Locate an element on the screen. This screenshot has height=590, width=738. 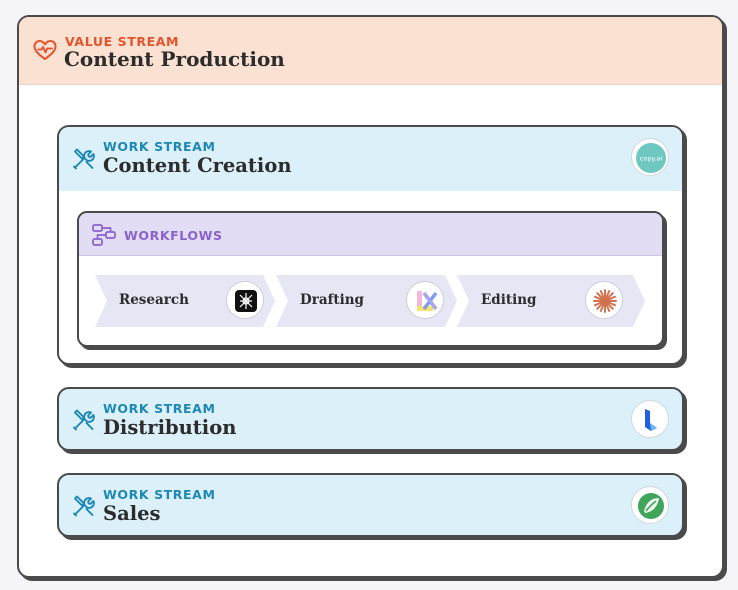
value-stream-header: VALUE STREAM Content Production is located at coordinates (370, 51).